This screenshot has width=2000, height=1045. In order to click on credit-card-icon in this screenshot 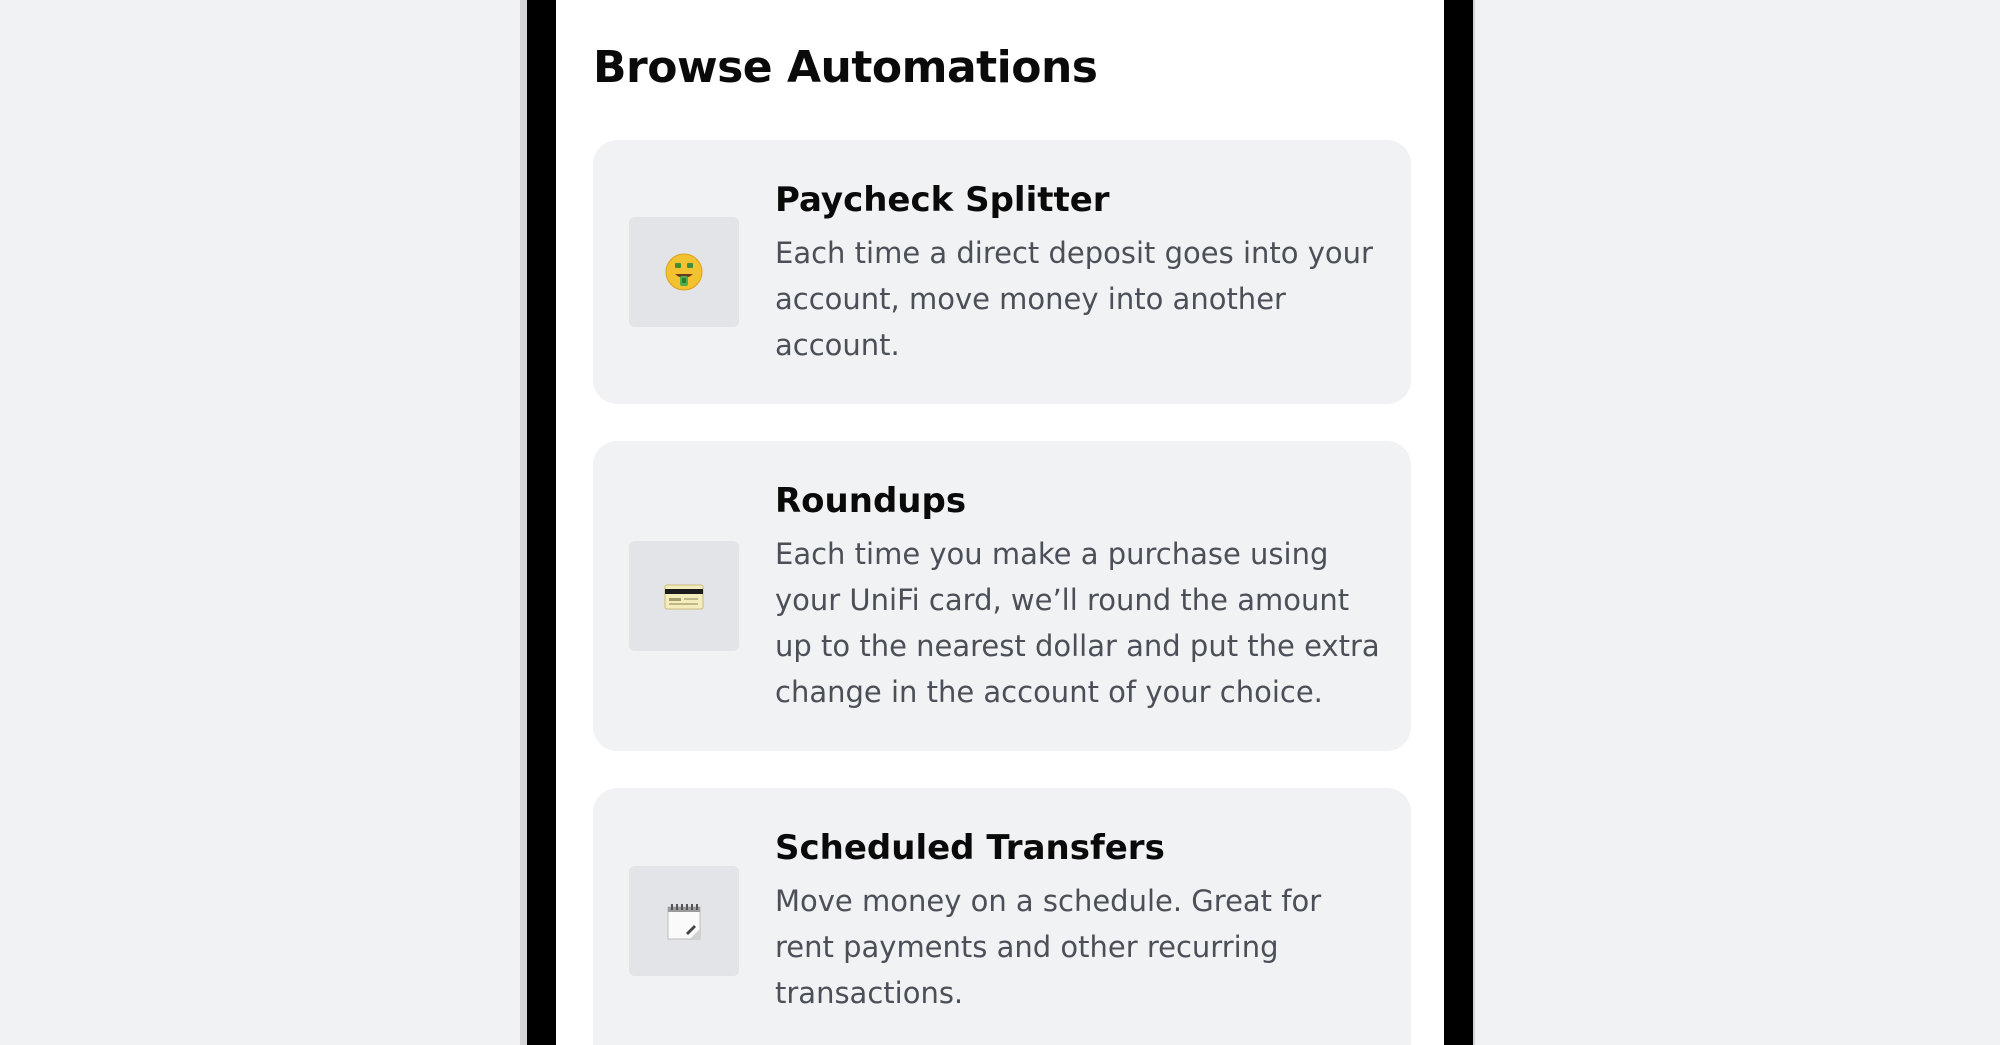, I will do `click(684, 597)`.